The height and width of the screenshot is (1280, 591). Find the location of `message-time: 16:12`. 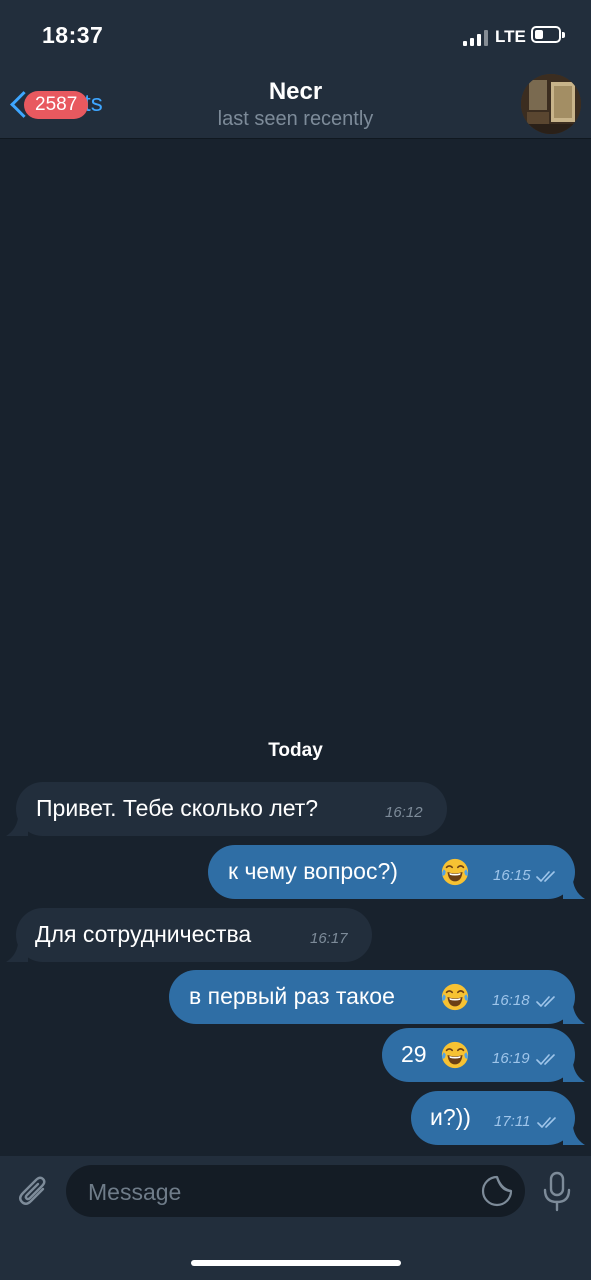

message-time: 16:12 is located at coordinates (404, 812).